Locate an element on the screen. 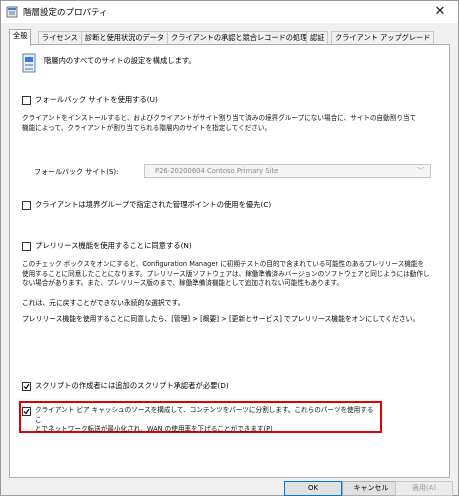 Image resolution: width=459 pixels, height=496 pixels. prefer-mp-checkbox-row: クライアントは境界グループで指定された管理ポイントの使用を優先(C) is located at coordinates (146, 205).